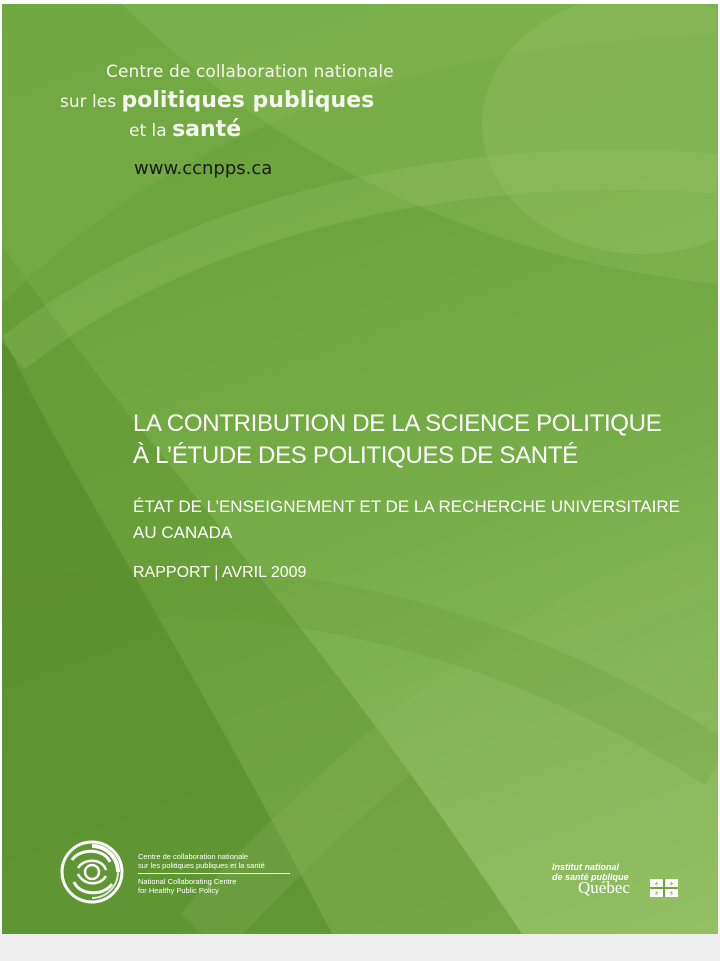 This screenshot has height=961, width=720. I want to click on website-link: www.ccnpps.ca, so click(203, 168).